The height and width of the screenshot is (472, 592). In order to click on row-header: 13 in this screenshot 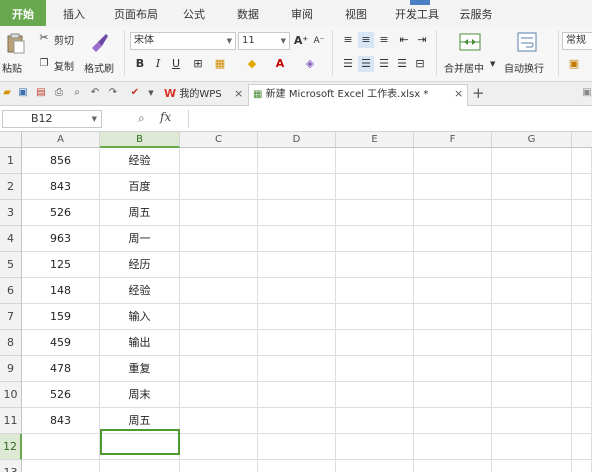, I will do `click(11, 466)`.